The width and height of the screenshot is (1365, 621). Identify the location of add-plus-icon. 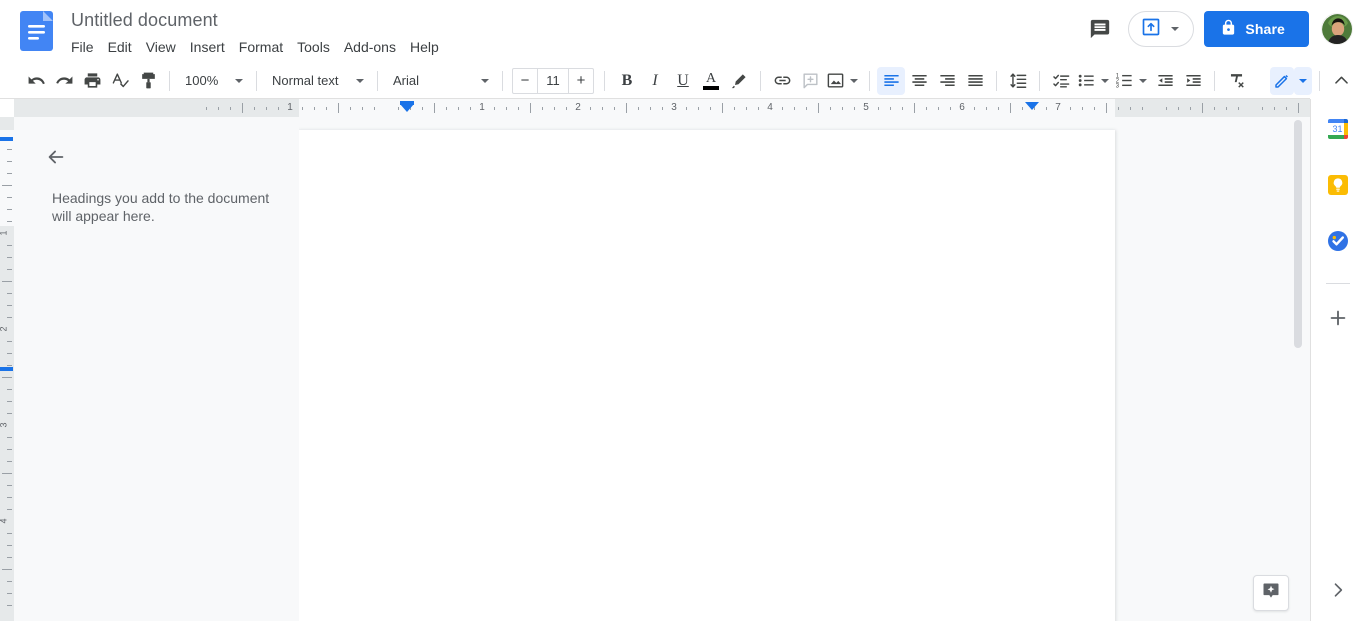
(1338, 318).